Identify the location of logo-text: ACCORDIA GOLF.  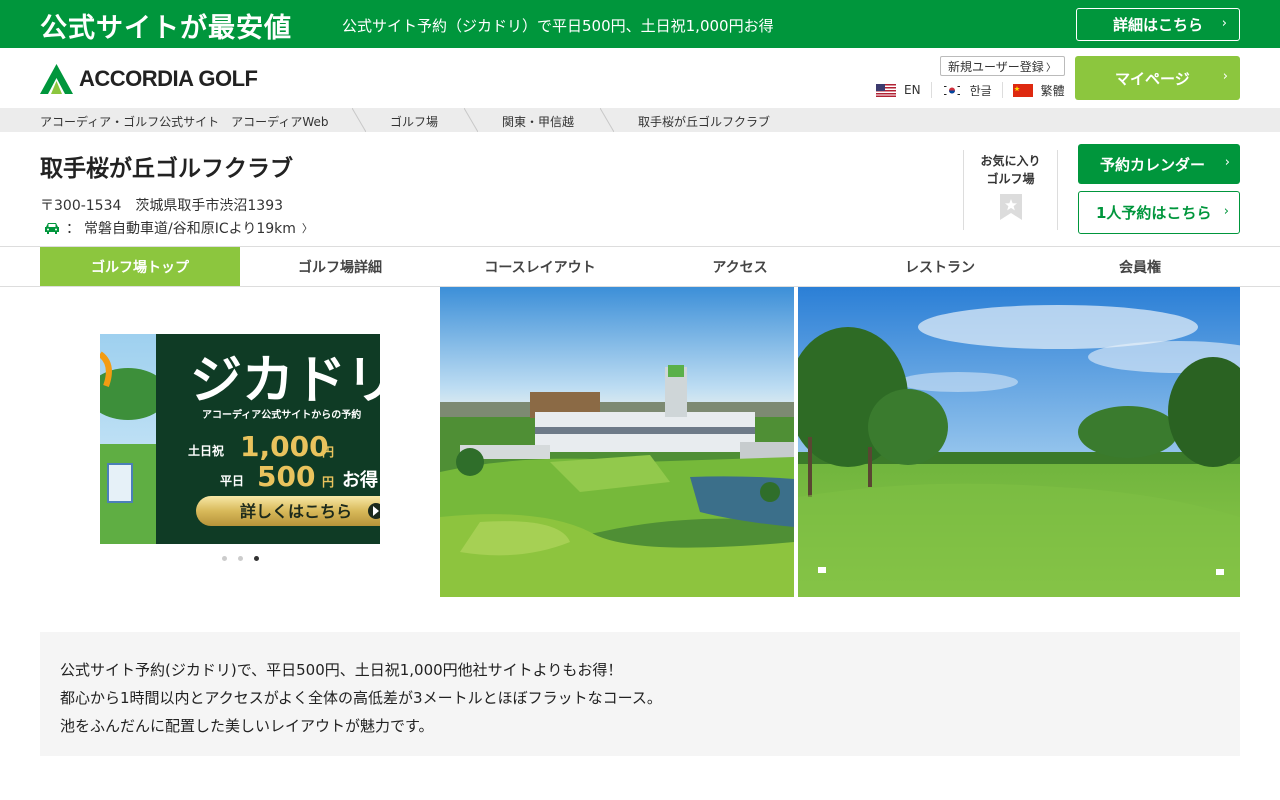
(168, 78).